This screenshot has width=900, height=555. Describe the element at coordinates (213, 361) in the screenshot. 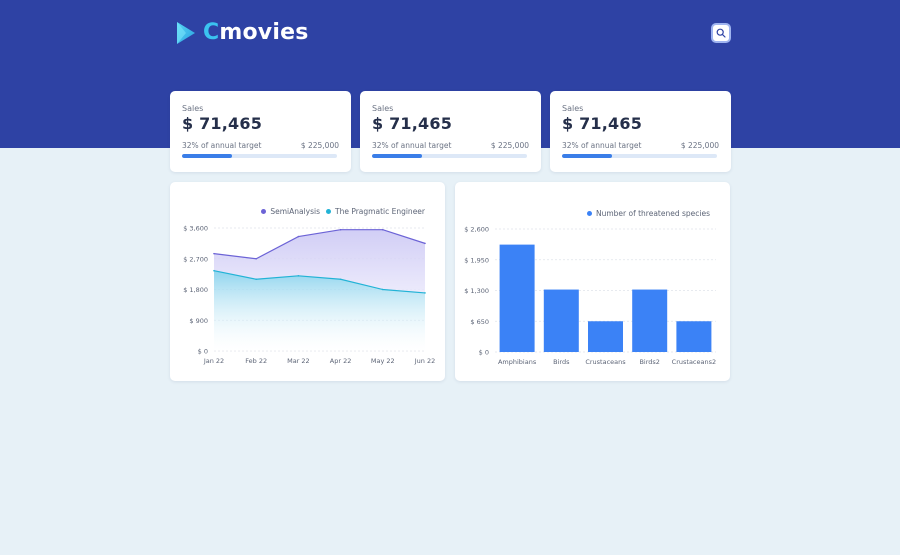

I see `x-tick-label: Jan 22` at that location.